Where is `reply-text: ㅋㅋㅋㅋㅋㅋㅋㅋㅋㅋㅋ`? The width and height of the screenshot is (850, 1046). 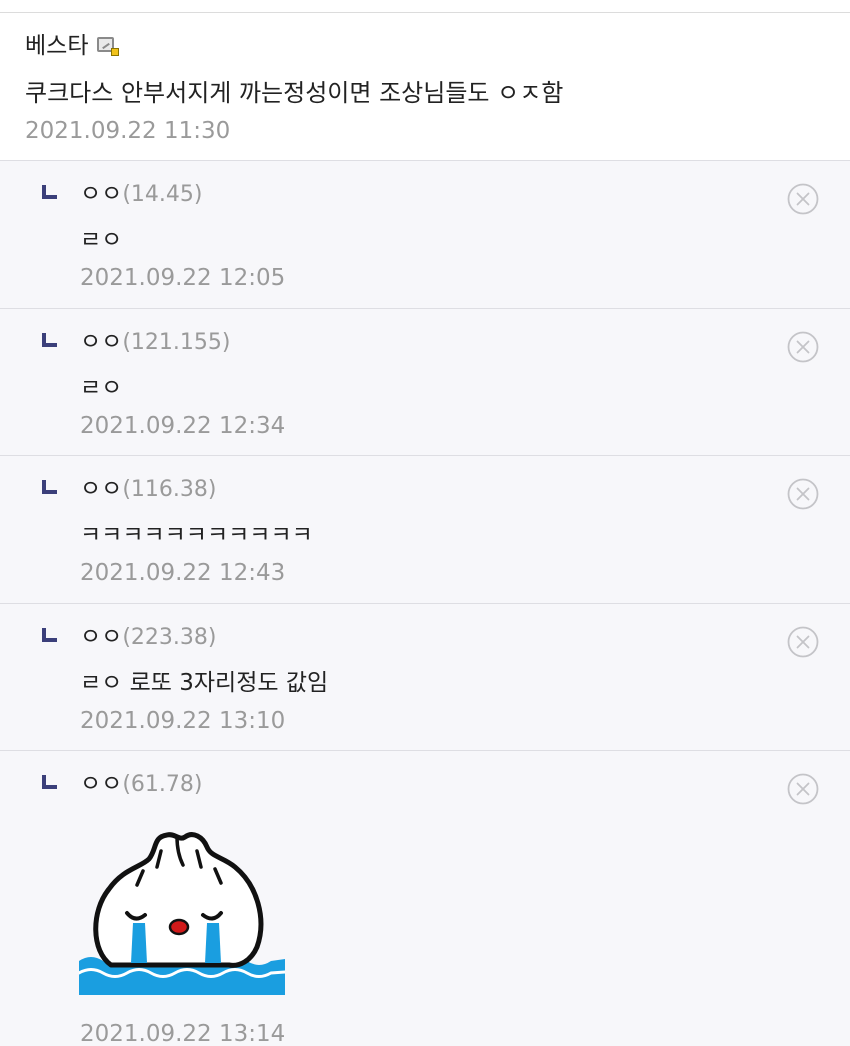 reply-text: ㅋㅋㅋㅋㅋㅋㅋㅋㅋㅋㅋ is located at coordinates (196, 535).